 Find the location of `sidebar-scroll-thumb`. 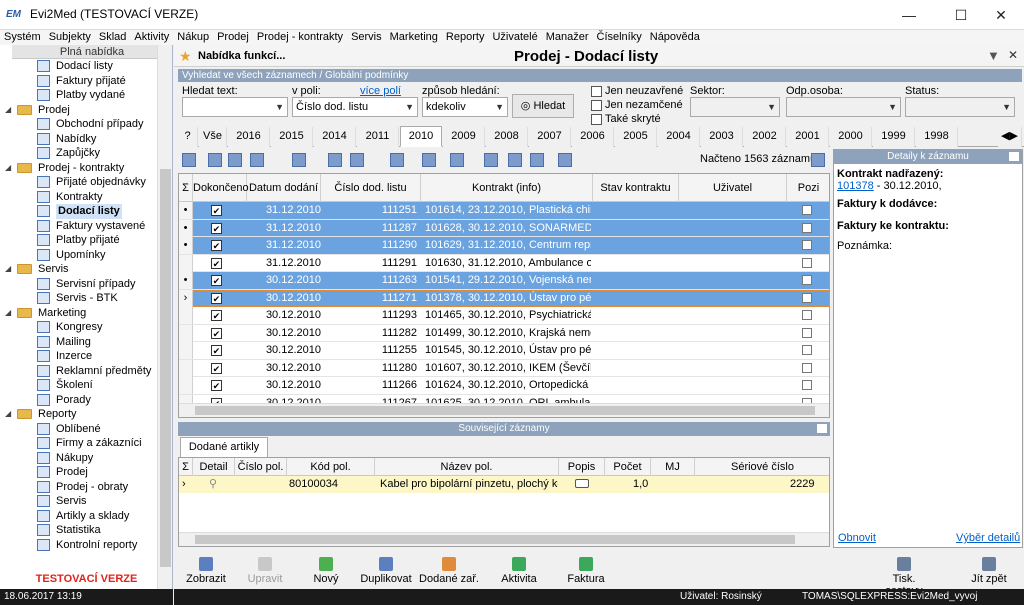

sidebar-scroll-thumb is located at coordinates (165, 368).